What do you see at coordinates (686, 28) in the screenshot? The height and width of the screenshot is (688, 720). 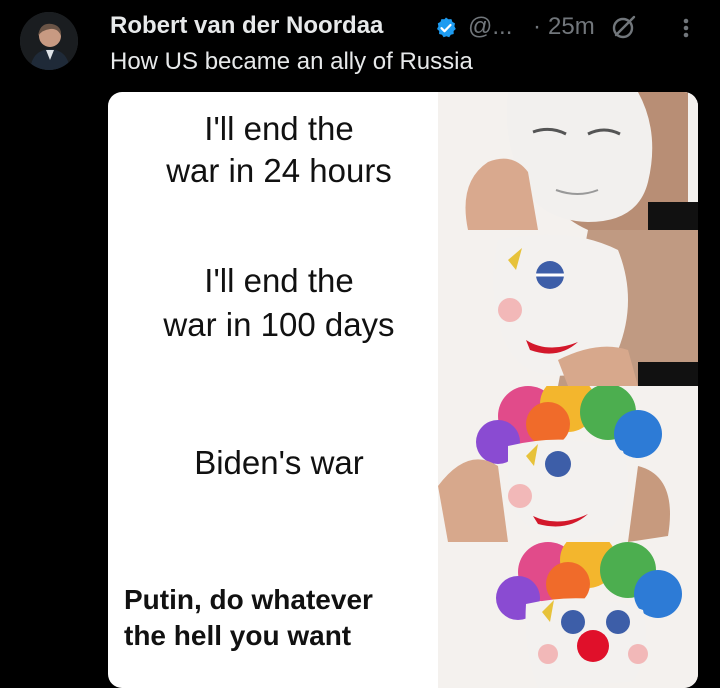 I see `more-vertical-icon` at bounding box center [686, 28].